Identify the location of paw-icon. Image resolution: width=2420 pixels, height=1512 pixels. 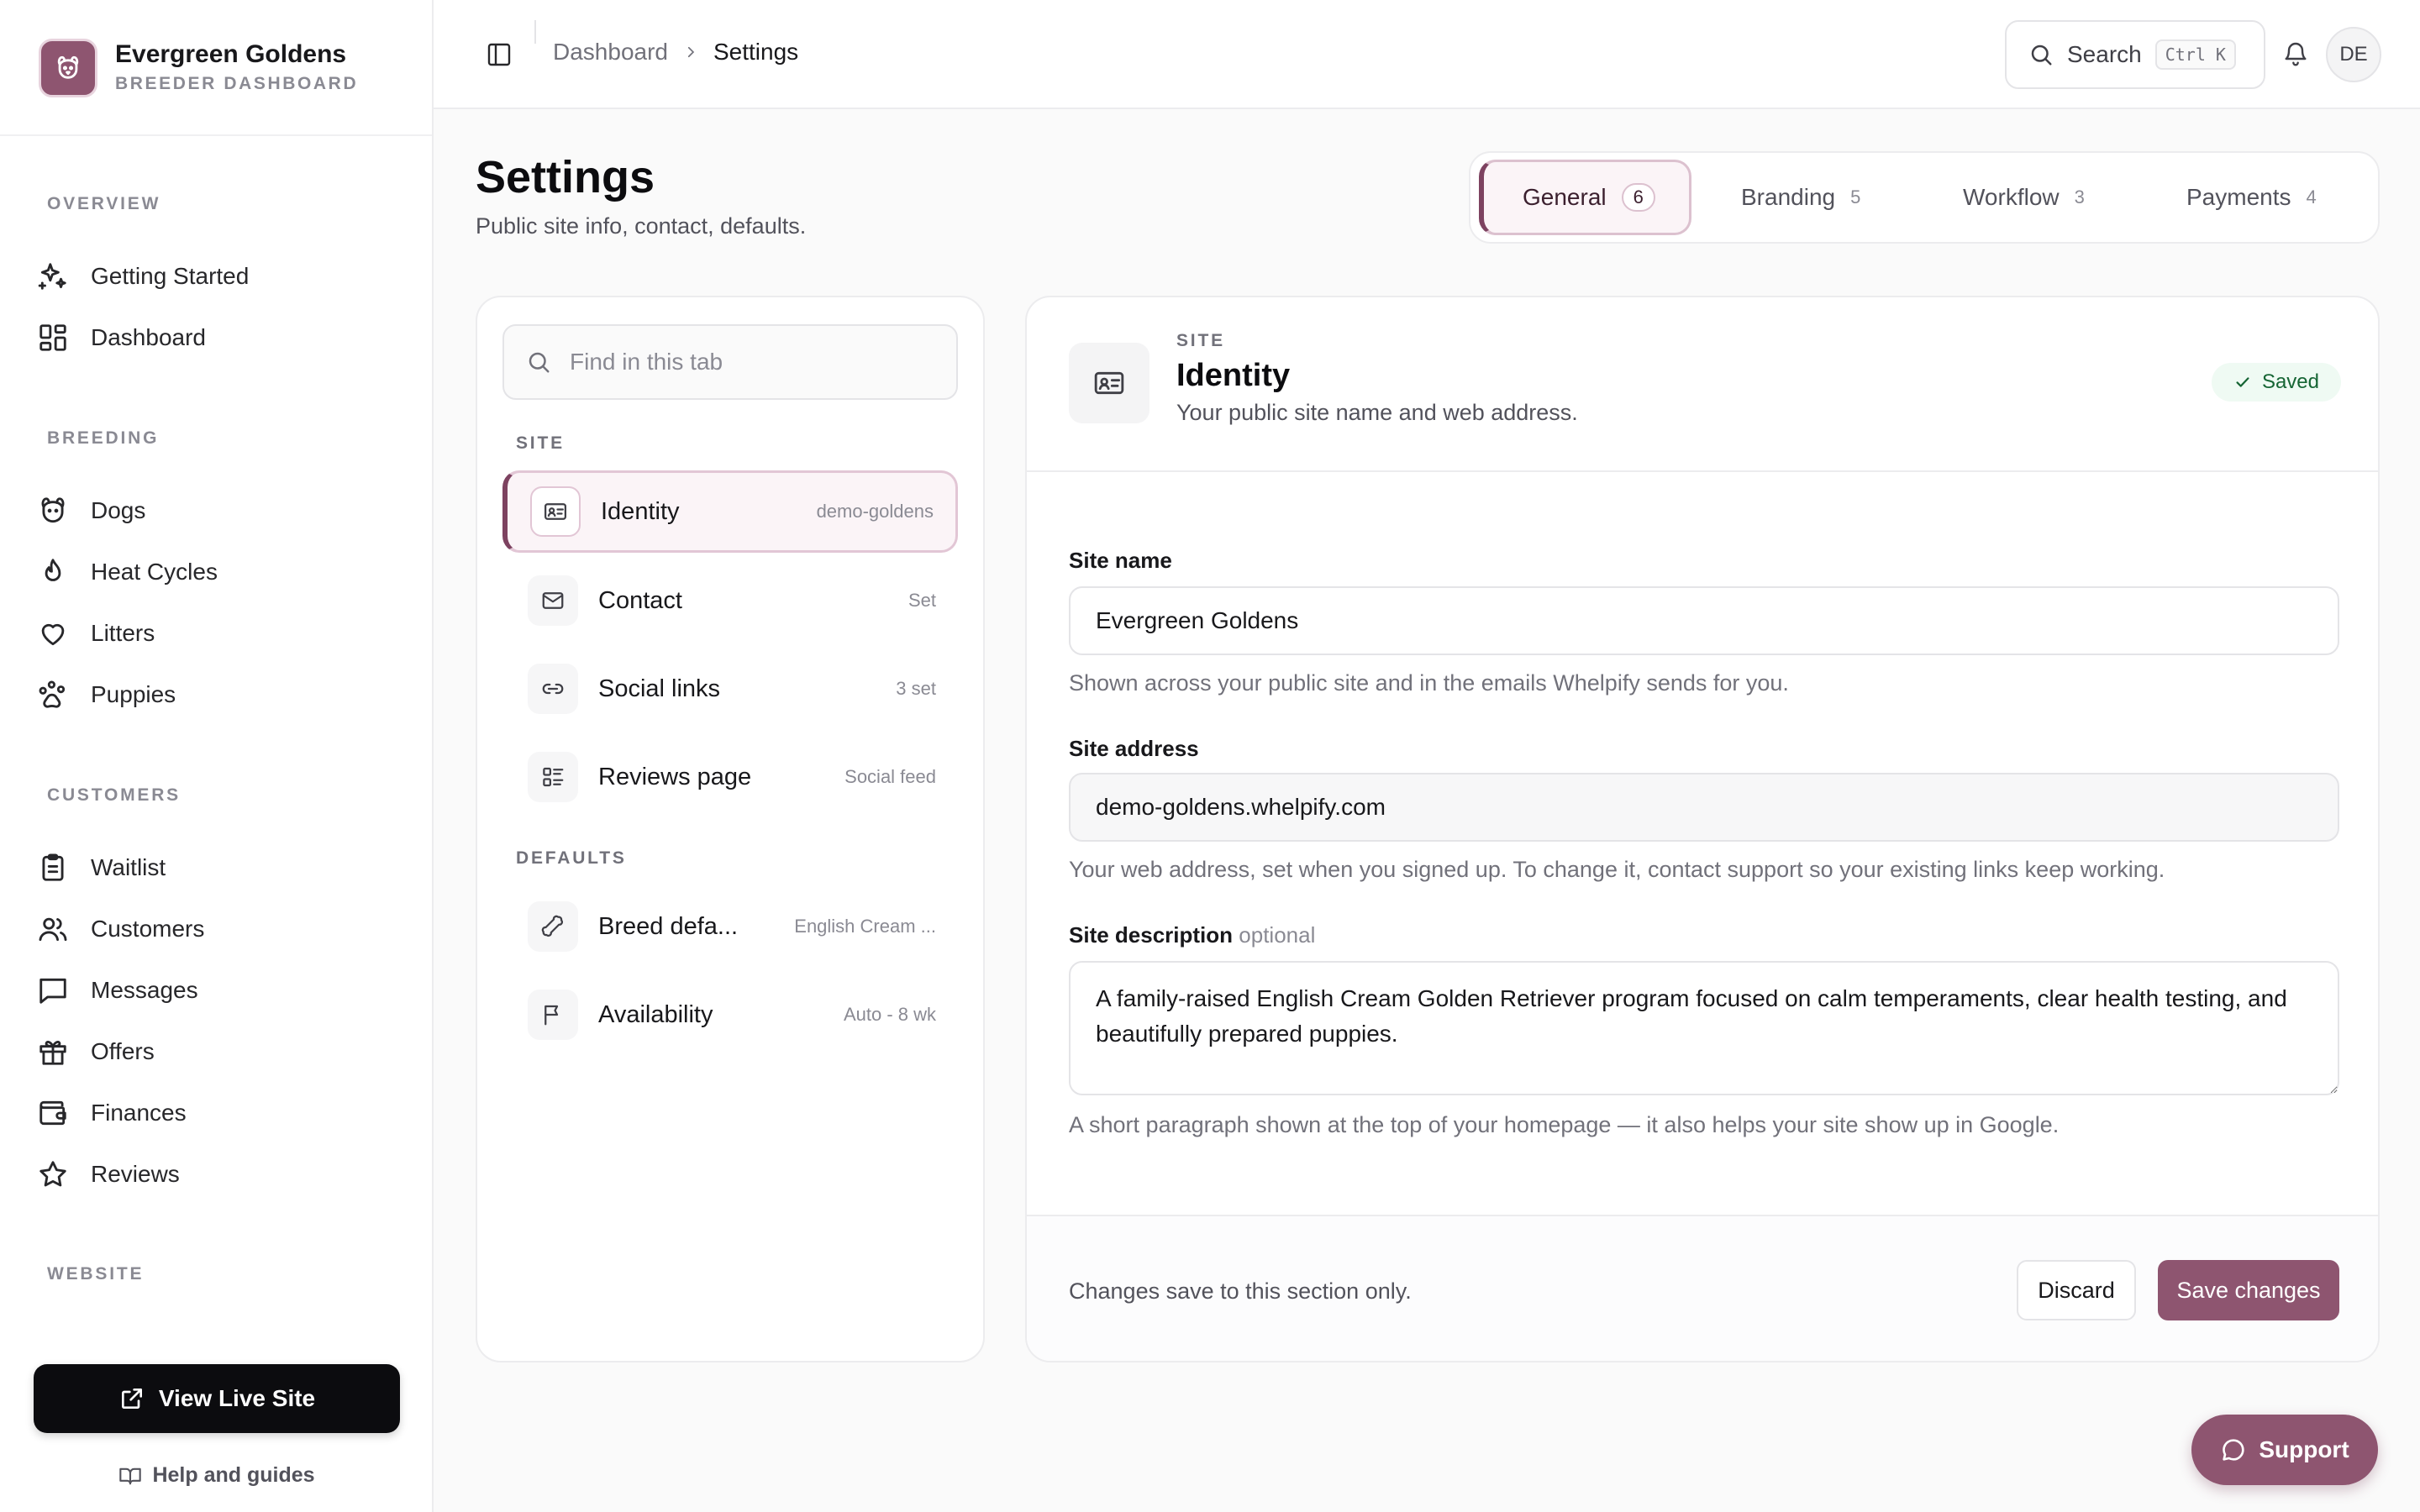
(52, 694).